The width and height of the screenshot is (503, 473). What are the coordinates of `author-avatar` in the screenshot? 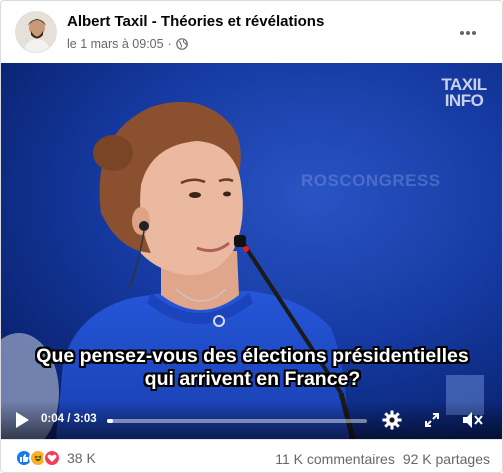 It's located at (36, 32).